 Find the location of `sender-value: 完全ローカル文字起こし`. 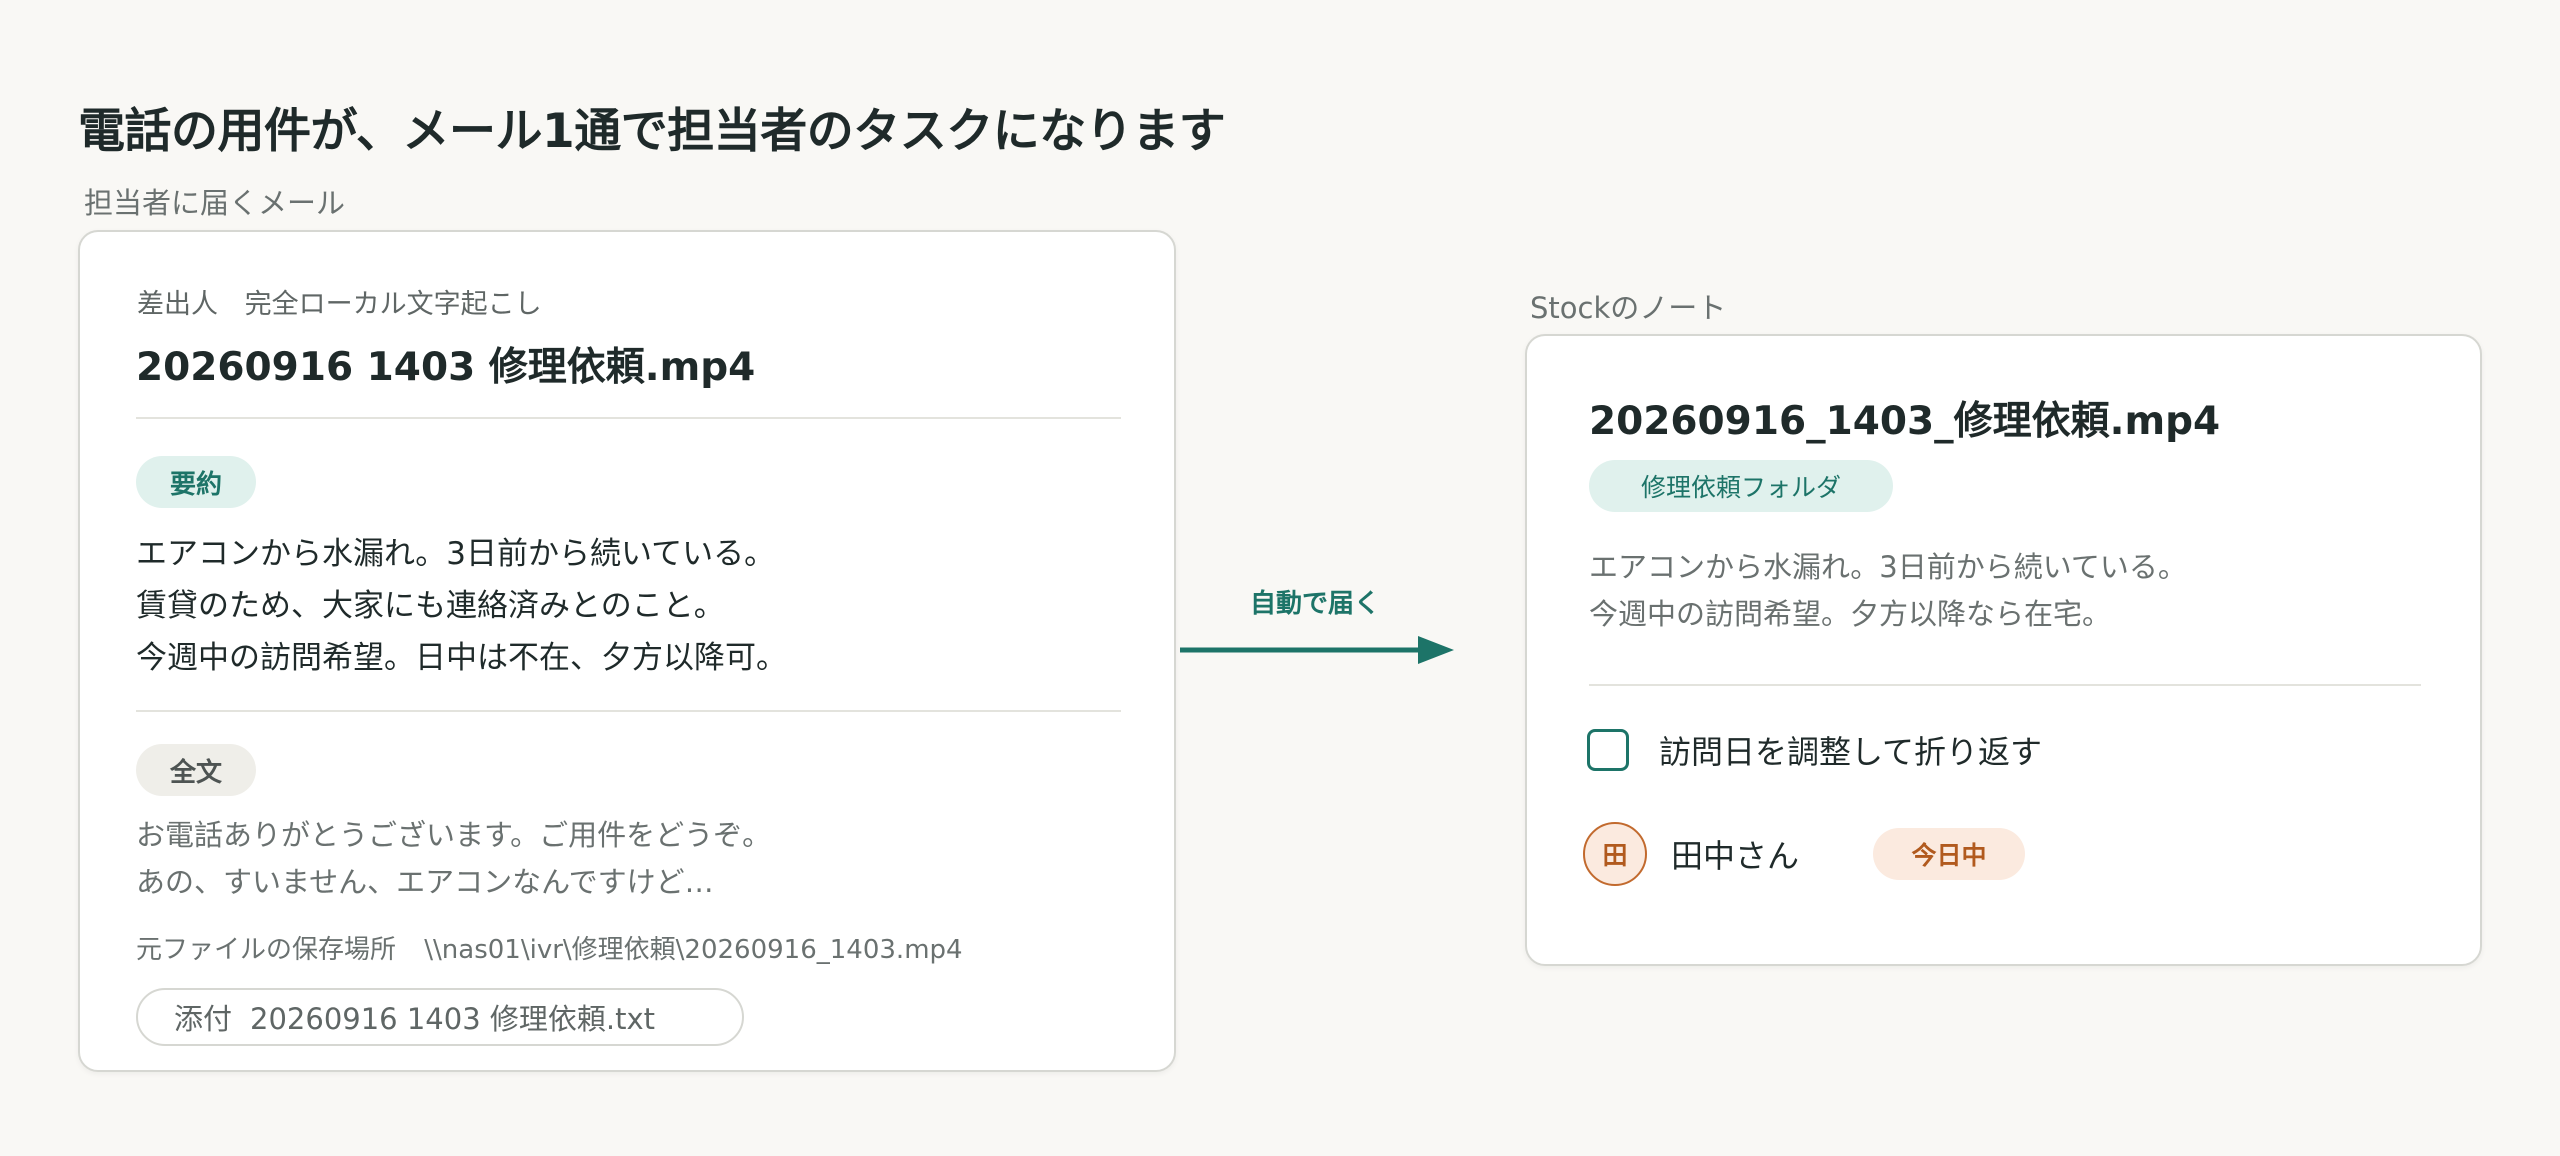

sender-value: 完全ローカル文字起こし is located at coordinates (393, 304).